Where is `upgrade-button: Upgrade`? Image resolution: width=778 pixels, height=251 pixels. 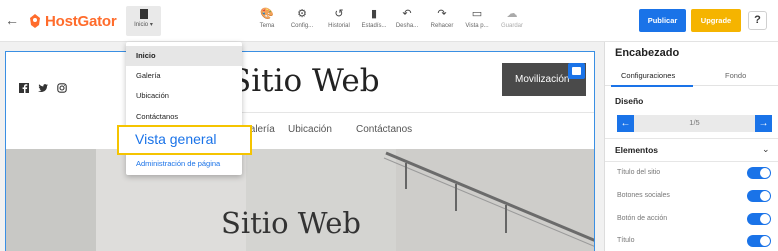
upgrade-button: Upgrade is located at coordinates (716, 20).